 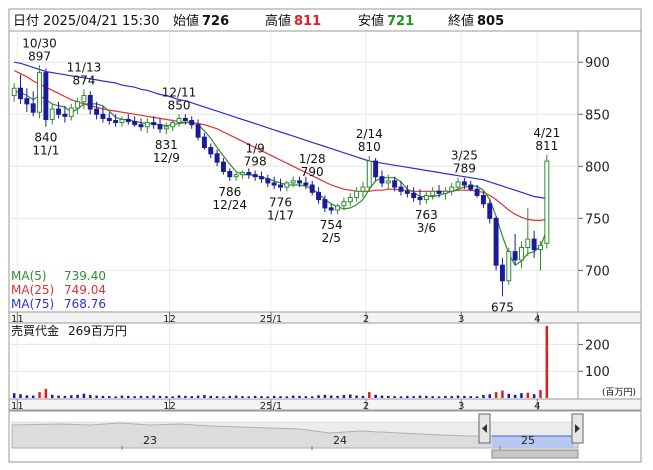 What do you see at coordinates (150, 440) in the screenshot?
I see `navigator-year-label: 23` at bounding box center [150, 440].